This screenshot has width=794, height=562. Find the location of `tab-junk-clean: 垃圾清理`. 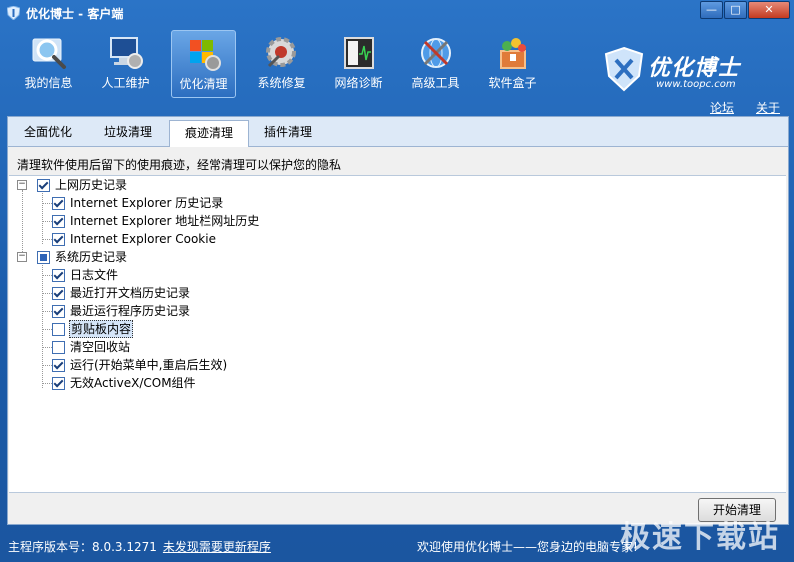

tab-junk-clean: 垃圾清理 is located at coordinates (128, 132).